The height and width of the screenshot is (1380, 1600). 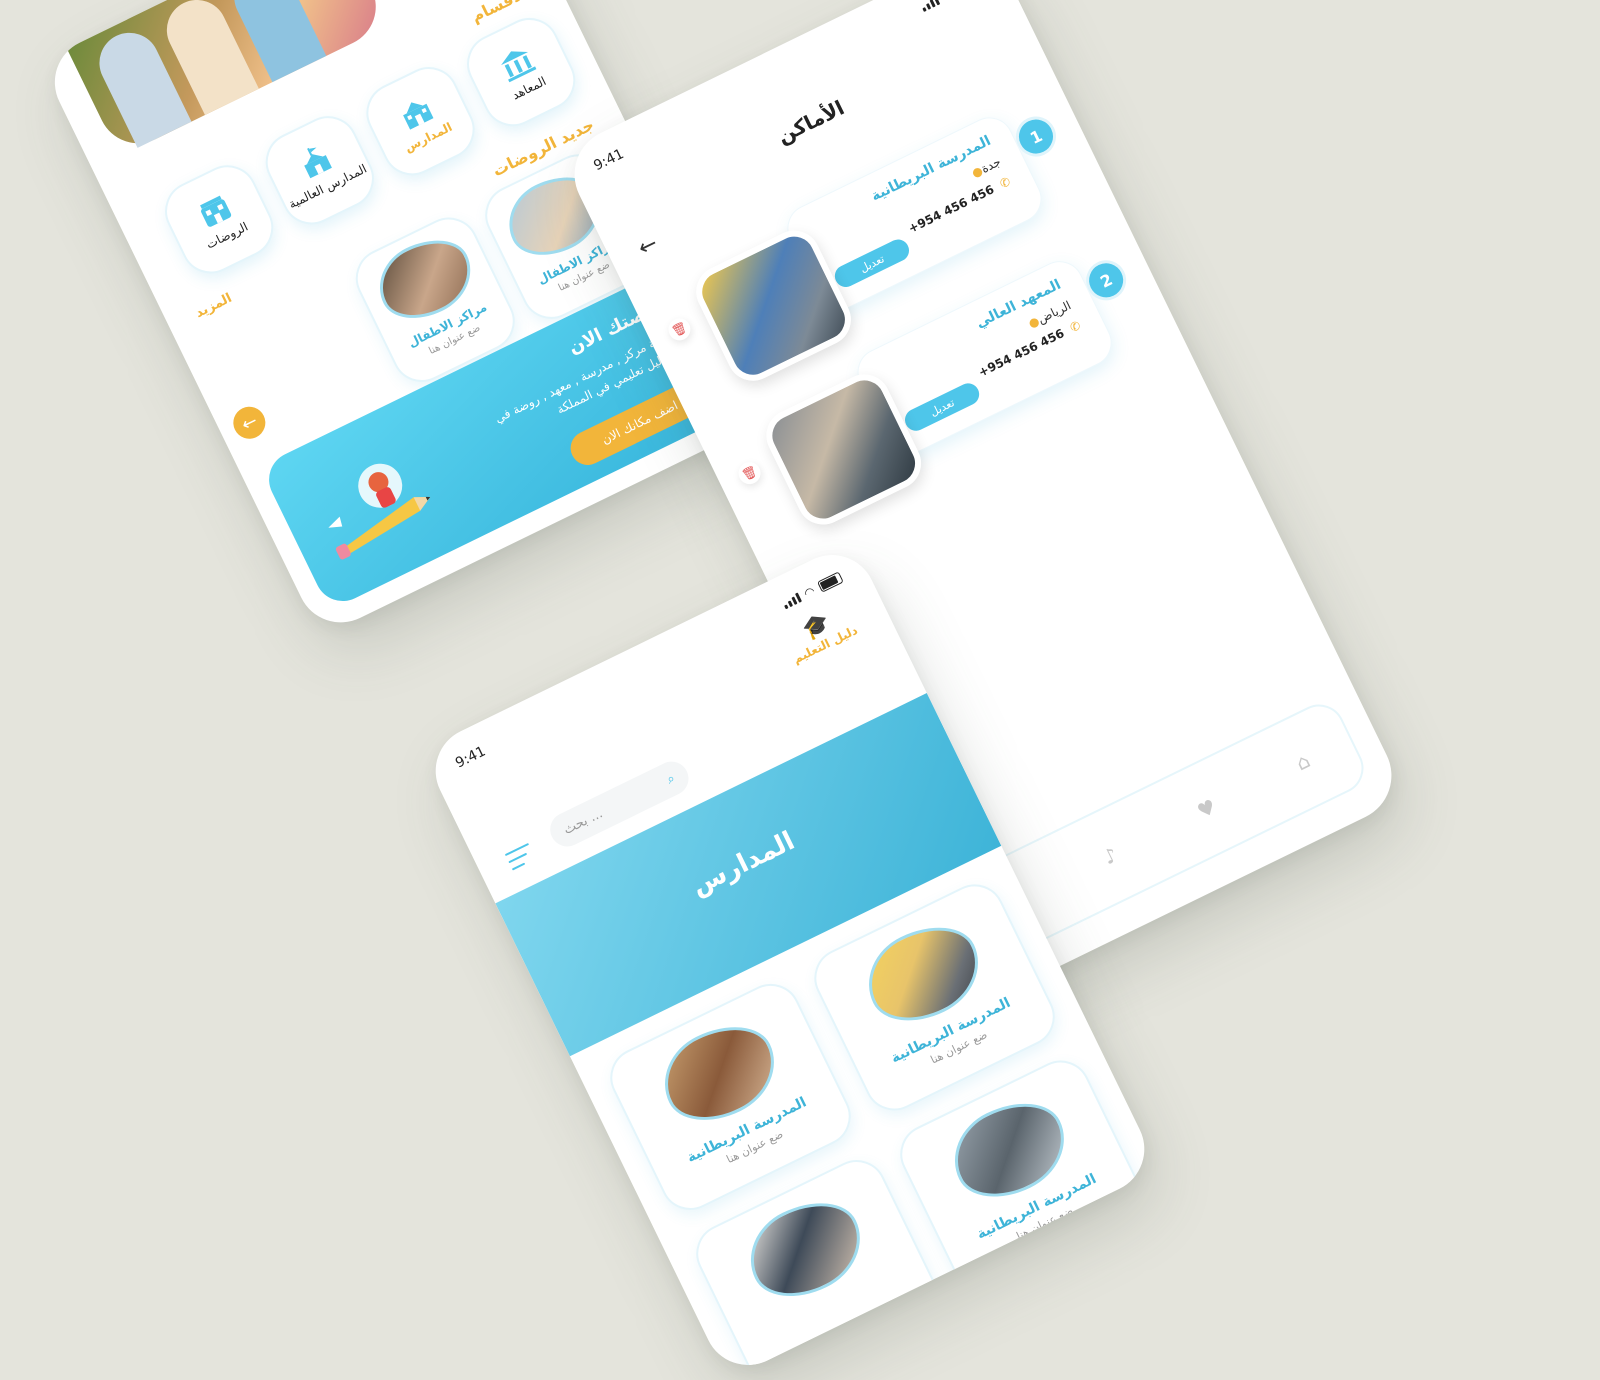 What do you see at coordinates (521, 72) in the screenshot?
I see `category-institutes: المعاهد` at bounding box center [521, 72].